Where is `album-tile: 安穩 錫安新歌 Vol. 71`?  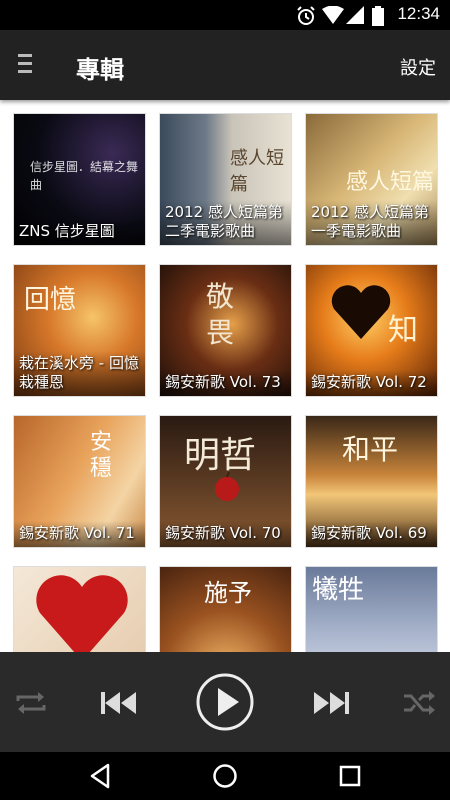 album-tile: 安穩 錫安新歌 Vol. 71 is located at coordinates (79, 481).